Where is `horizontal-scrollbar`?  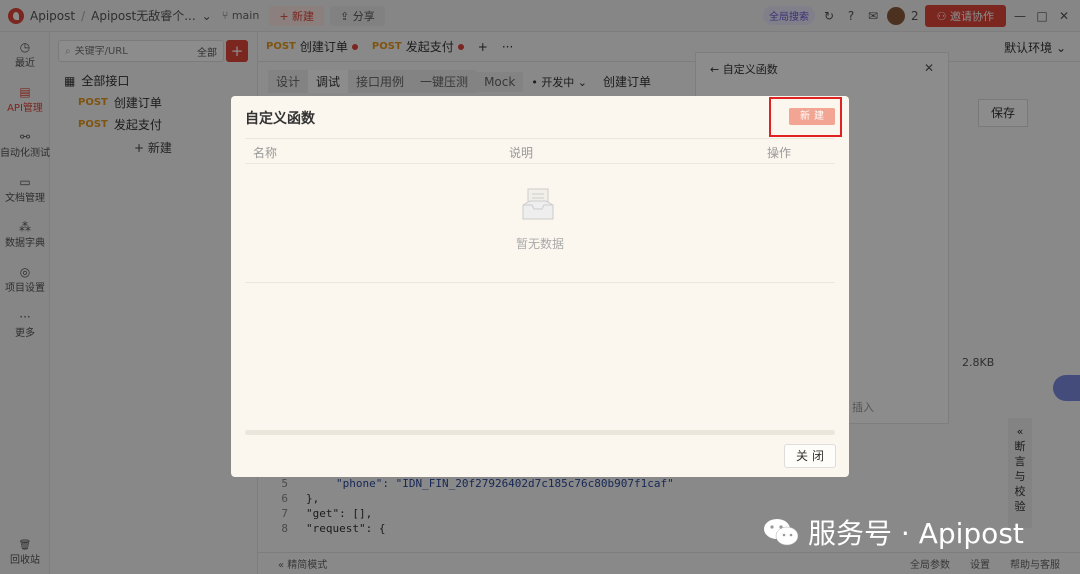 horizontal-scrollbar is located at coordinates (540, 432).